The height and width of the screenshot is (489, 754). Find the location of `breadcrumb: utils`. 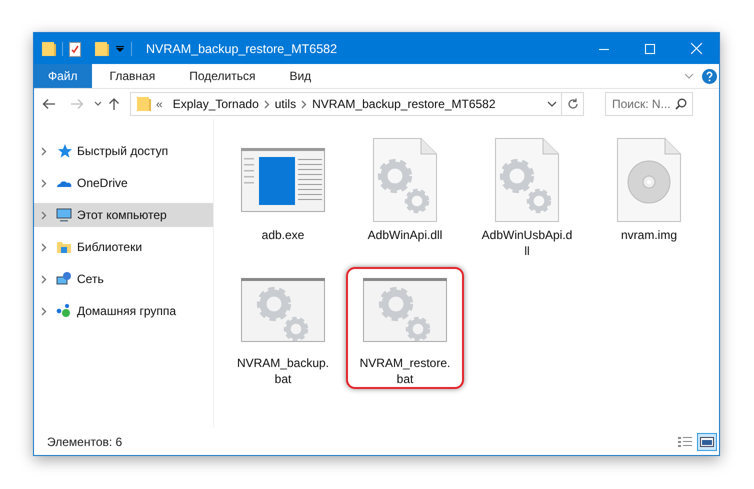

breadcrumb: utils is located at coordinates (286, 104).